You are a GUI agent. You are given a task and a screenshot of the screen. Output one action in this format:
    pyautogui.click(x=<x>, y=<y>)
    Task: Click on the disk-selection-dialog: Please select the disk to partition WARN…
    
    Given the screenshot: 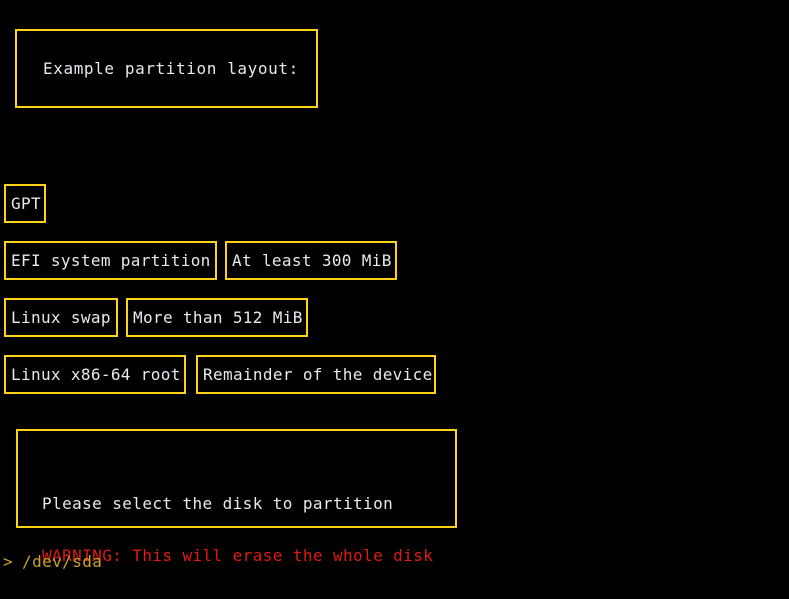 What is the action you would take?
    pyautogui.click(x=236, y=497)
    